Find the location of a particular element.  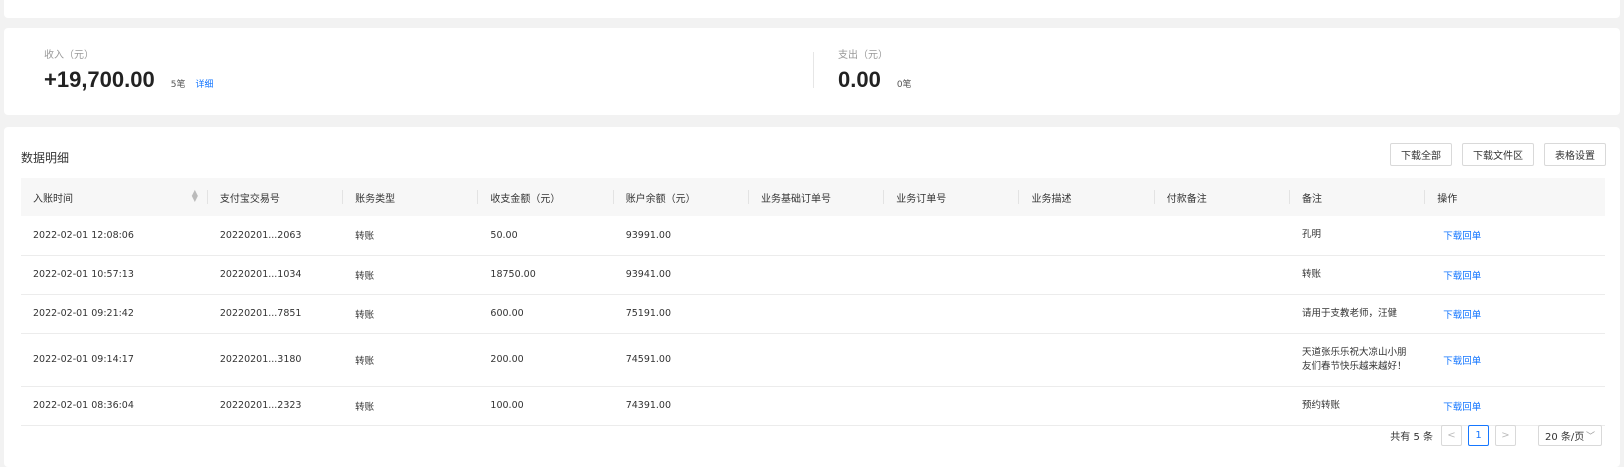

cell-amount: 100.00 is located at coordinates (546, 406).